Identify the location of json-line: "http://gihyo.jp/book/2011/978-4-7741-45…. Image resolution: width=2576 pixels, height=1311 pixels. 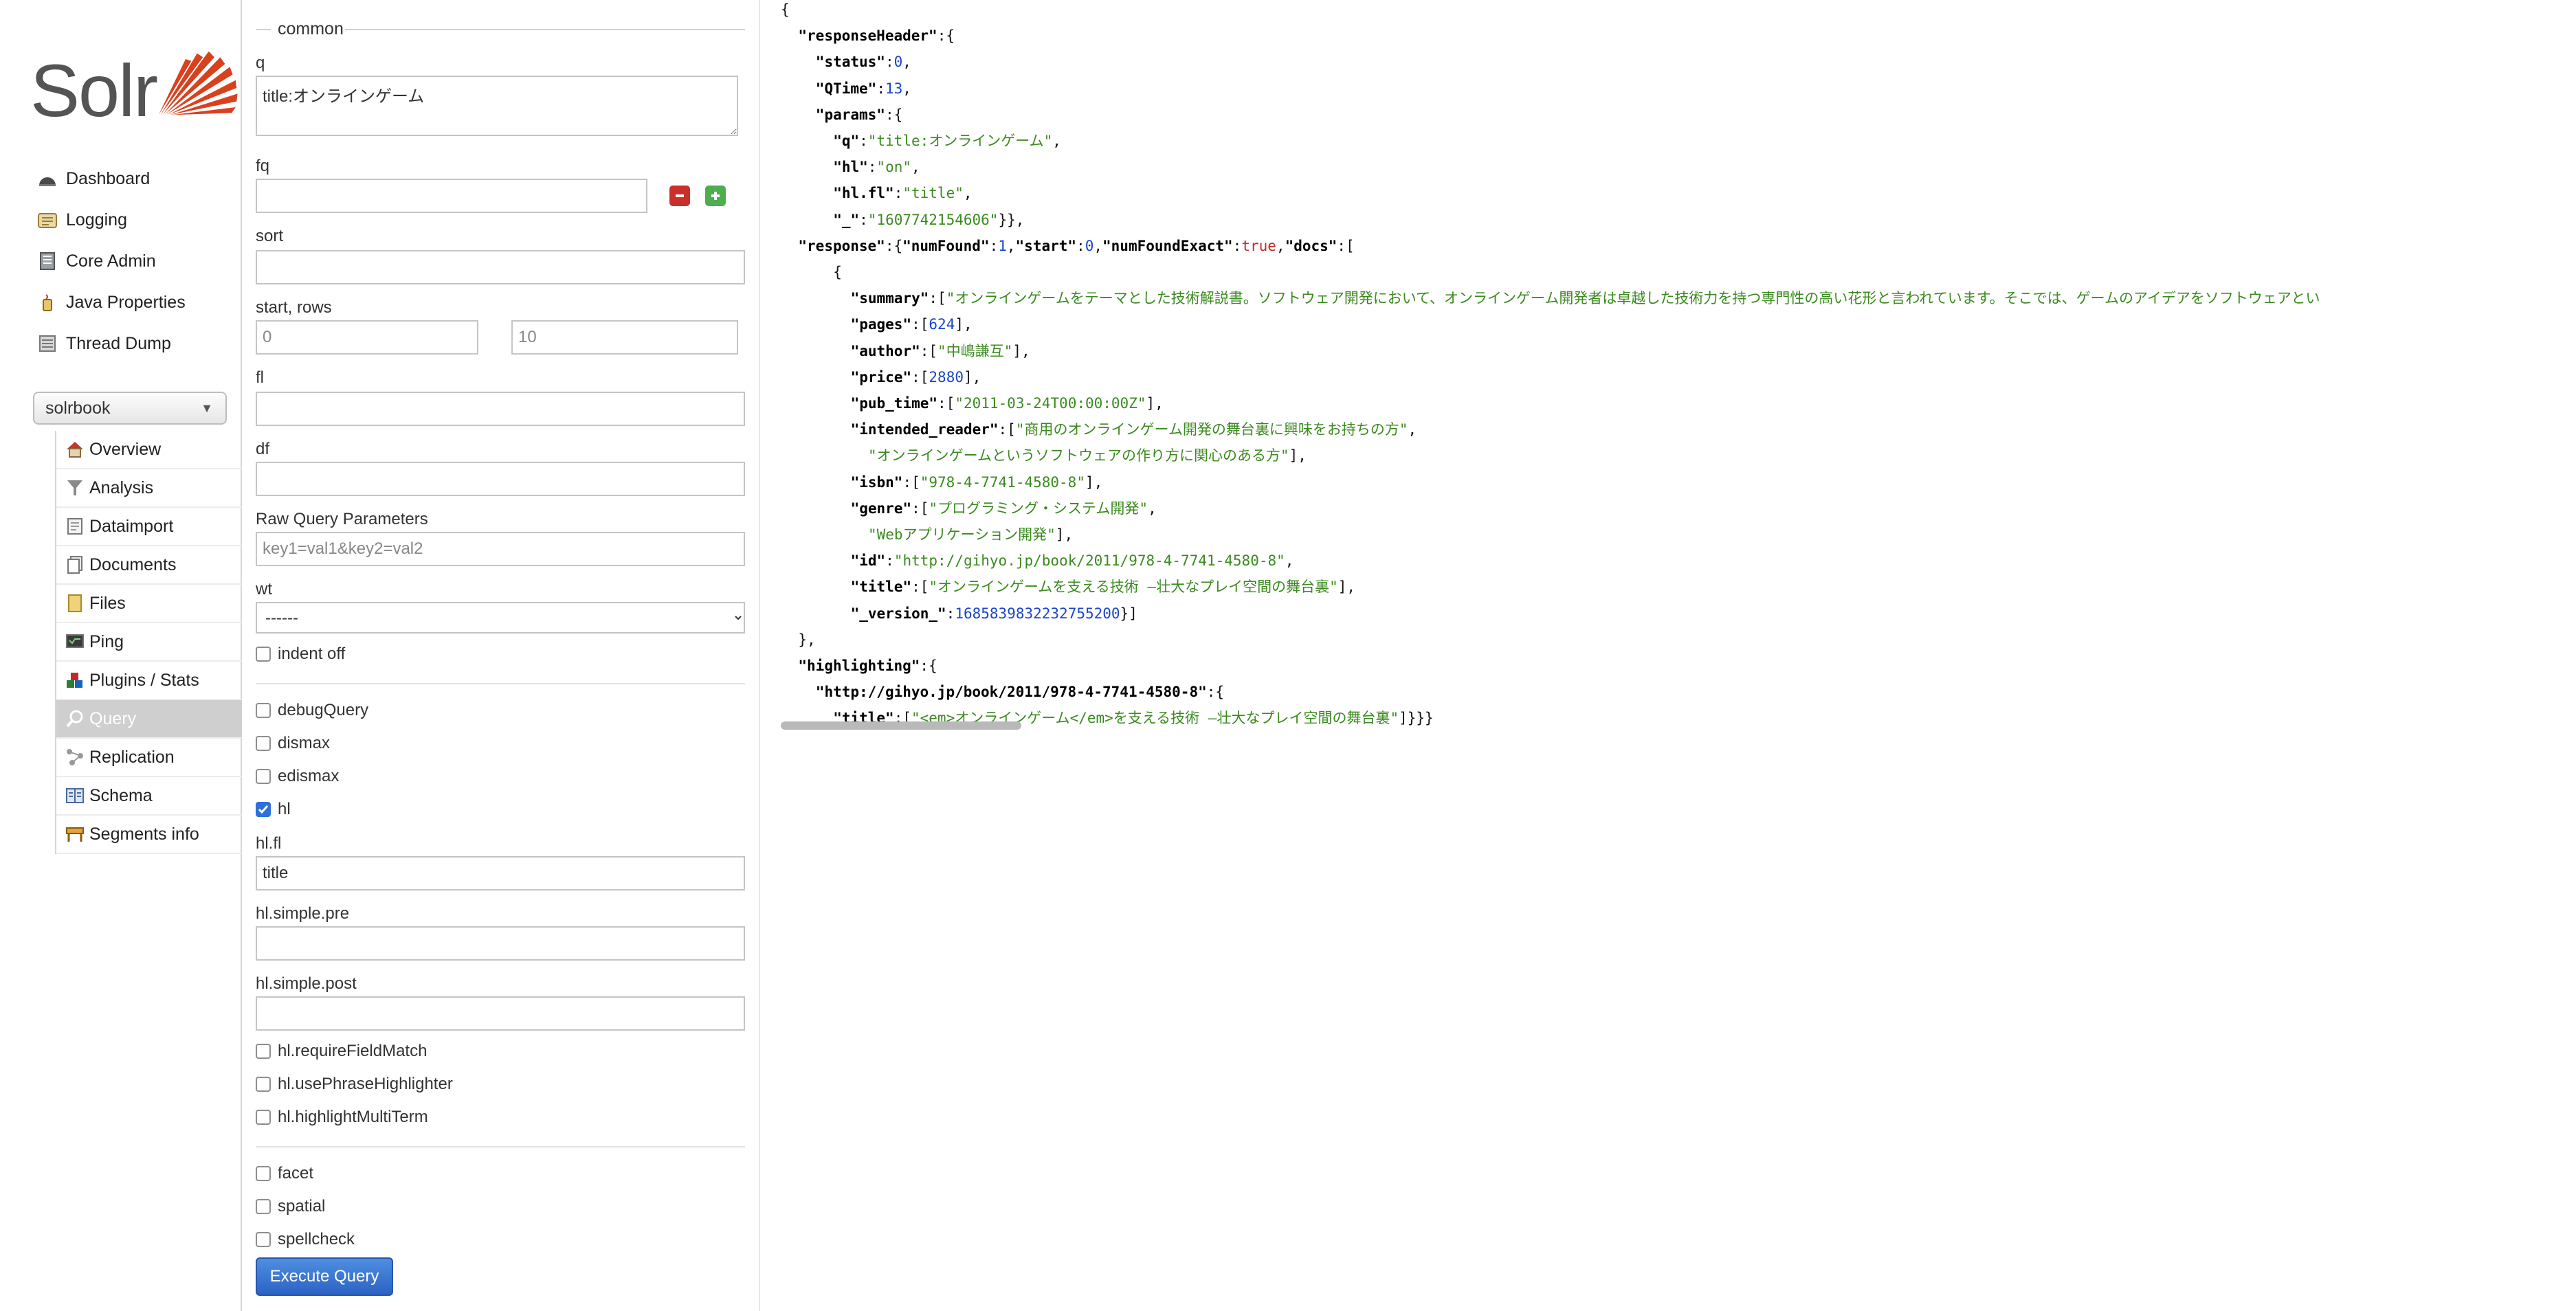
(1020, 692).